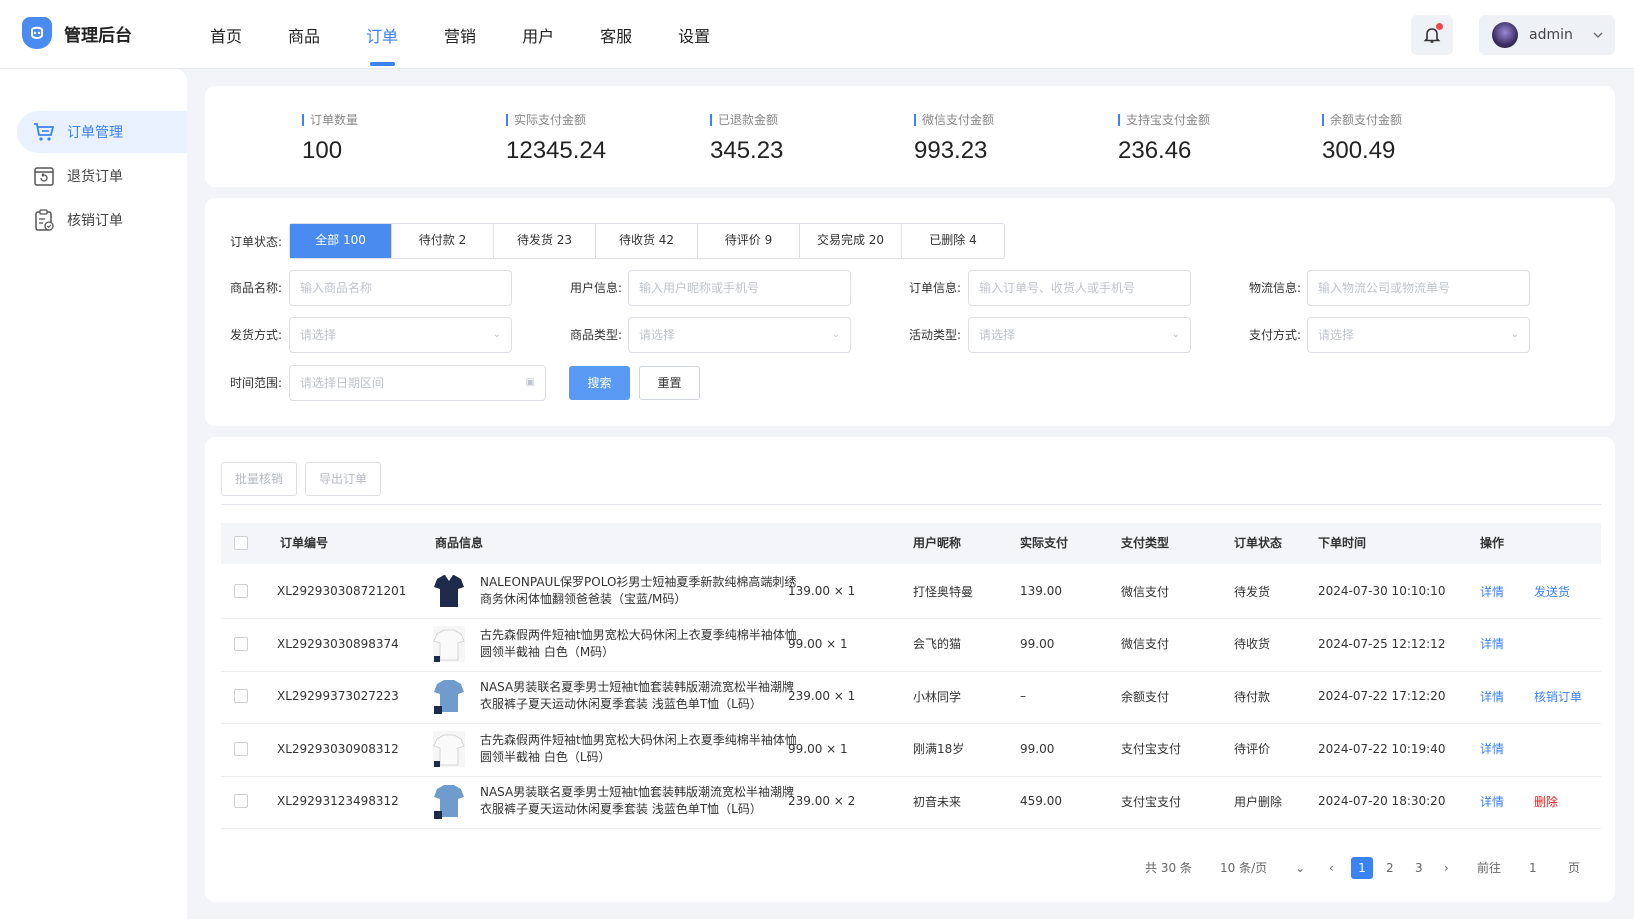 This screenshot has height=919, width=1634. I want to click on nav-orders: 订单, so click(382, 34).